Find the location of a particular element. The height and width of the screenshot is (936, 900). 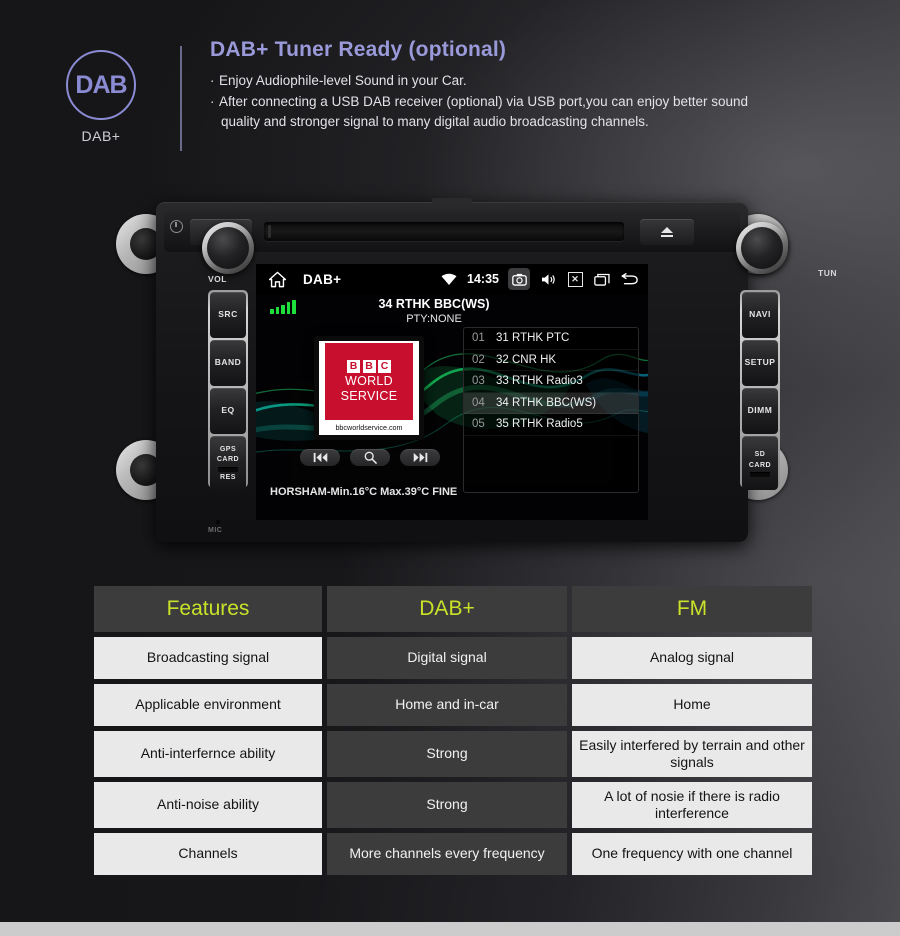

gps-card-opening is located at coordinates (228, 469).